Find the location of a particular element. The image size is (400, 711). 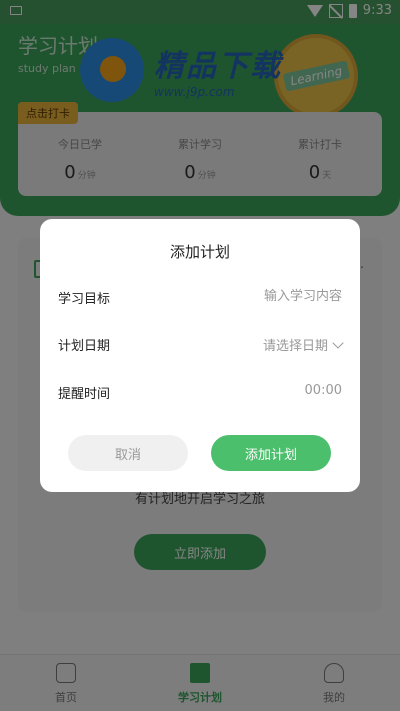

dialog-title: 添加计划 is located at coordinates (199, 252).